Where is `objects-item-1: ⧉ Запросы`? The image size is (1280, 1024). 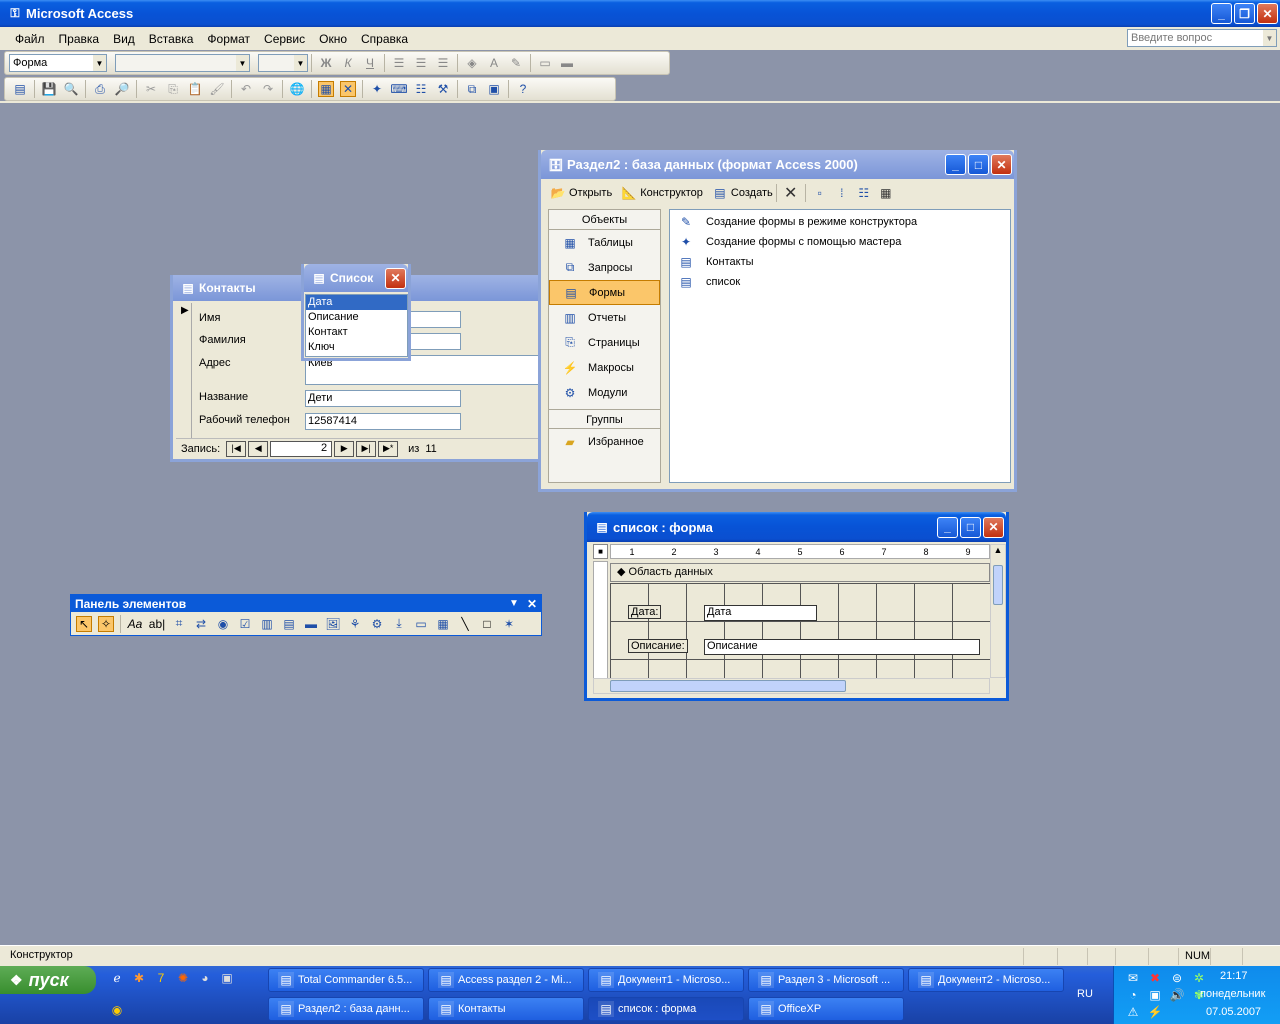 objects-item-1: ⧉ Запросы is located at coordinates (604, 267).